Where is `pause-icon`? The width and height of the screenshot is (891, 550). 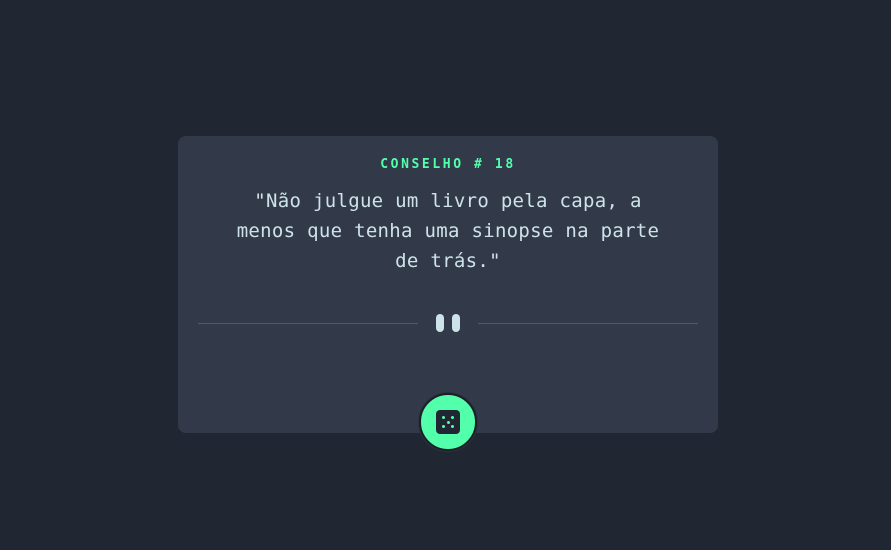 pause-icon is located at coordinates (448, 323).